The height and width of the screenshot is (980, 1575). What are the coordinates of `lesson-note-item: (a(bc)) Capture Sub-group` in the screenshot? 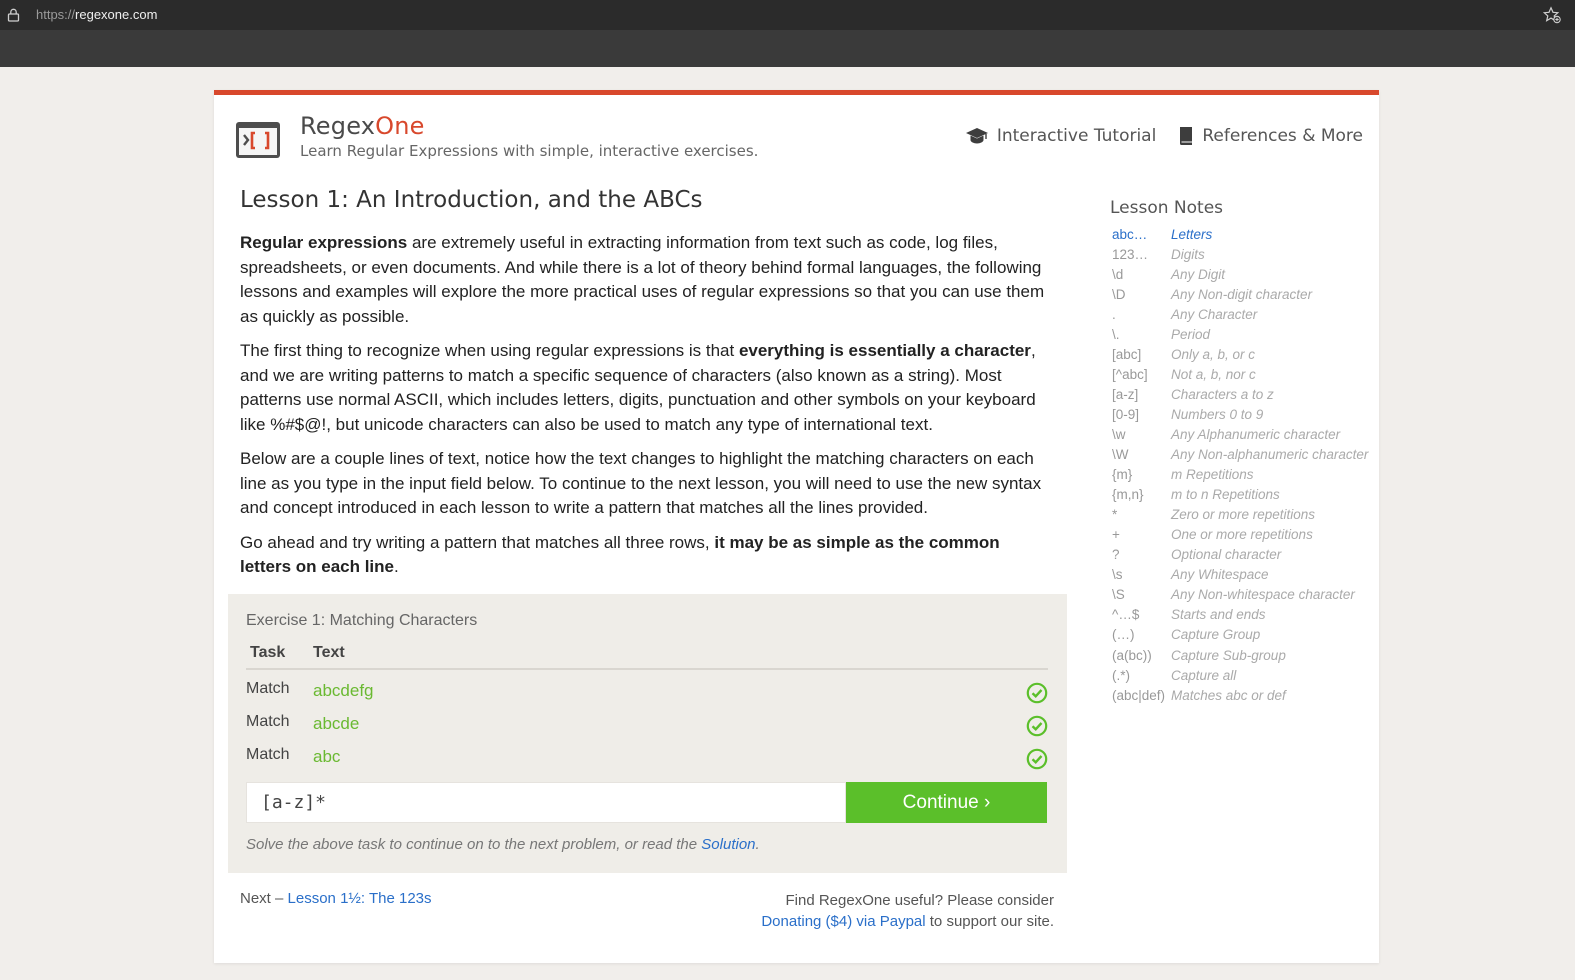 It's located at (1240, 655).